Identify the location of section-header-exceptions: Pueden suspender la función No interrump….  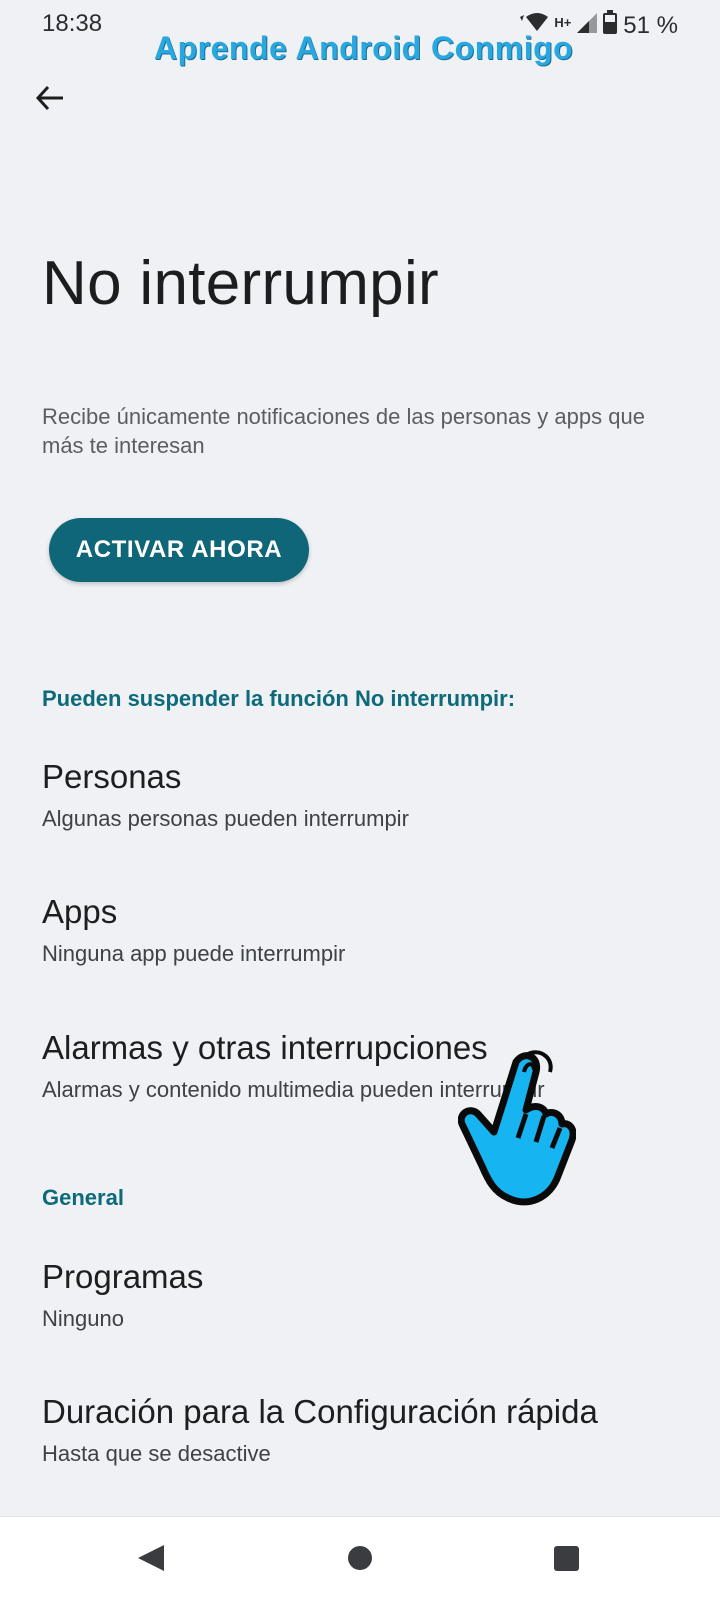
(279, 698).